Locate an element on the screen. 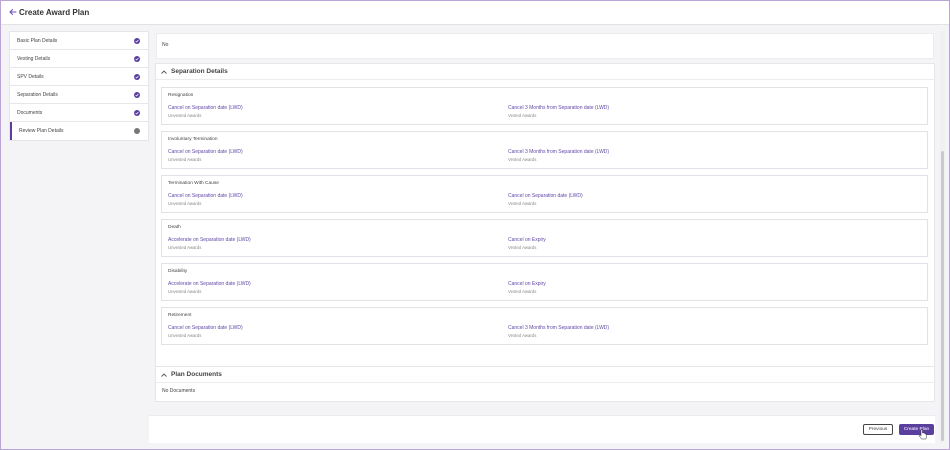  hand-cursor-icon is located at coordinates (922, 434).